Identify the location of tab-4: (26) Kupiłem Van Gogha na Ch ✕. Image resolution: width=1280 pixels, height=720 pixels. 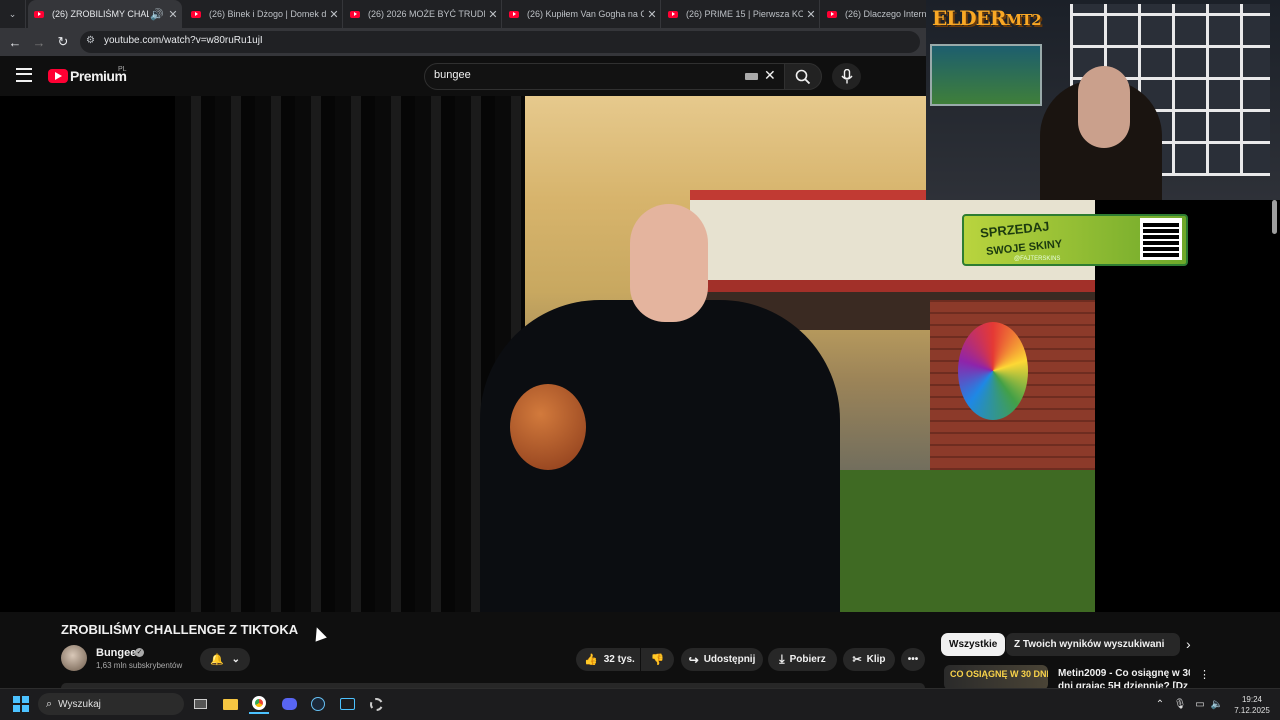
(582, 14).